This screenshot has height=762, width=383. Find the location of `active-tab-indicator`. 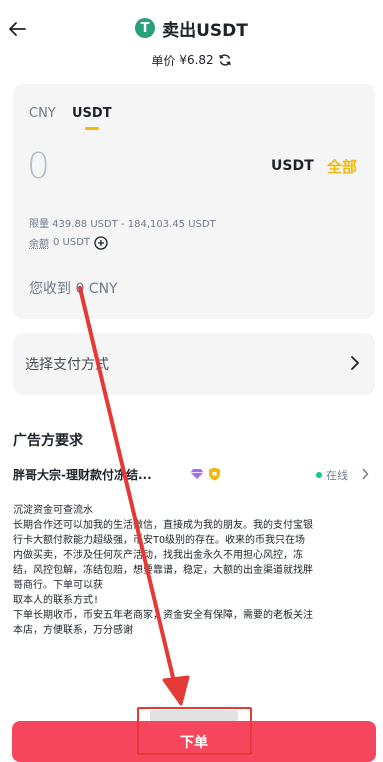

active-tab-indicator is located at coordinates (92, 128).